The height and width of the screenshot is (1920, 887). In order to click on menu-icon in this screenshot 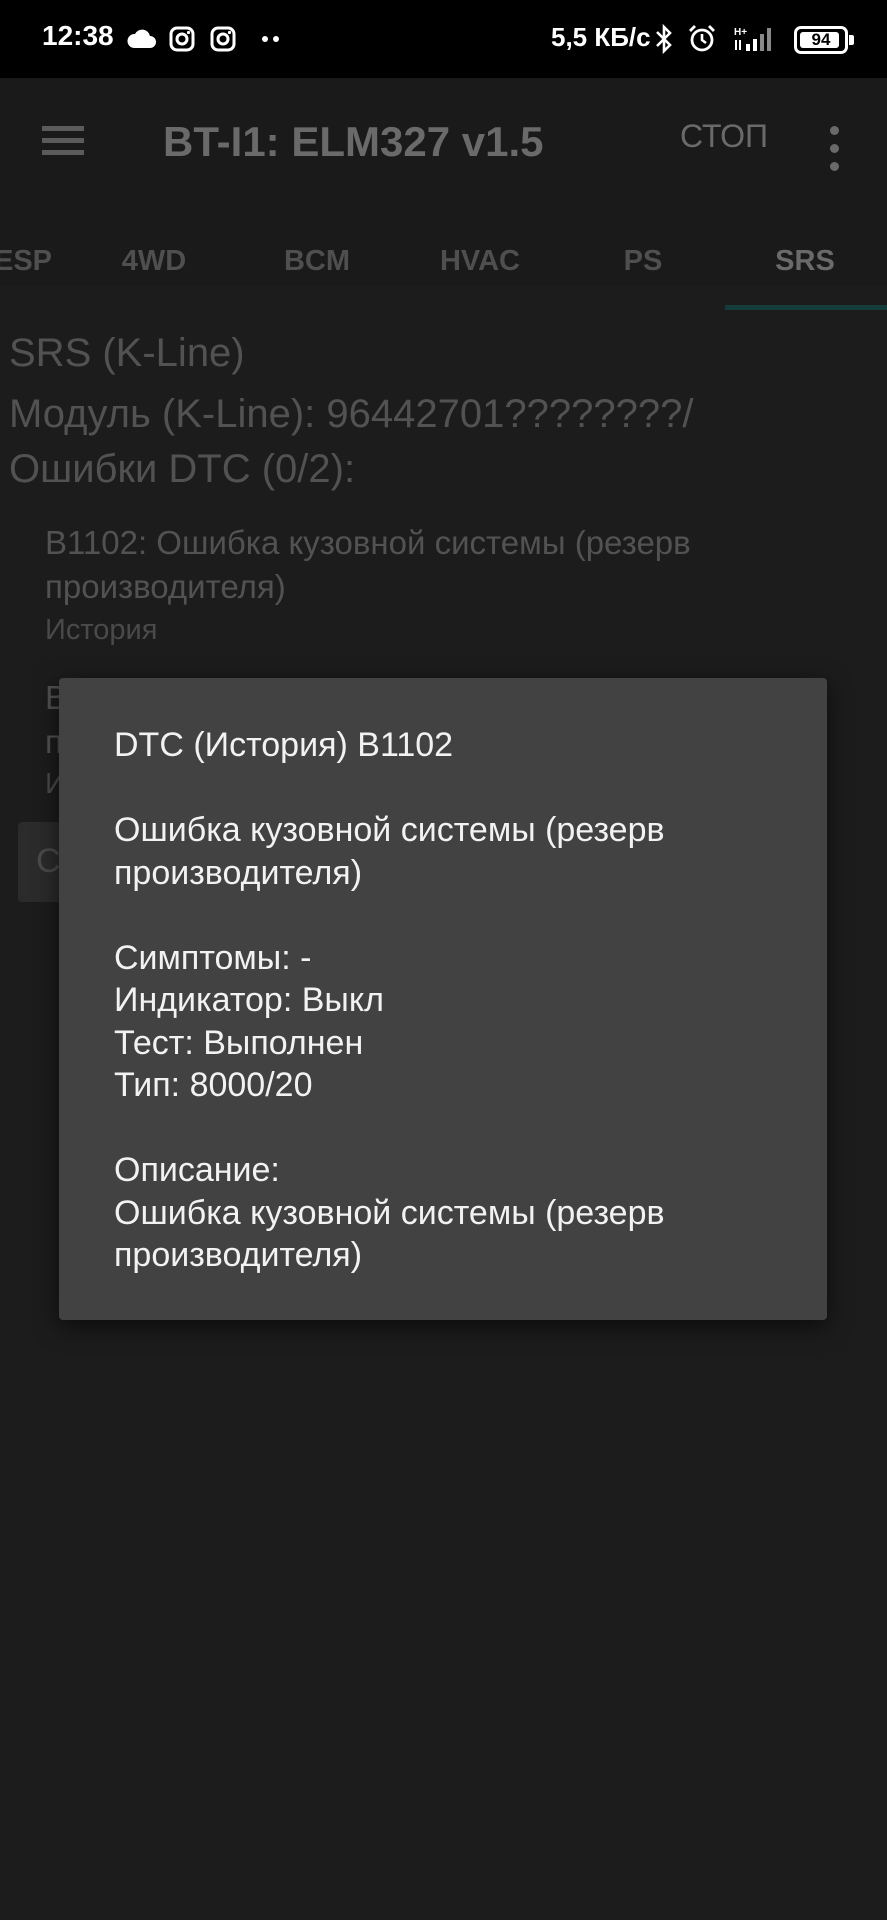, I will do `click(63, 128)`.